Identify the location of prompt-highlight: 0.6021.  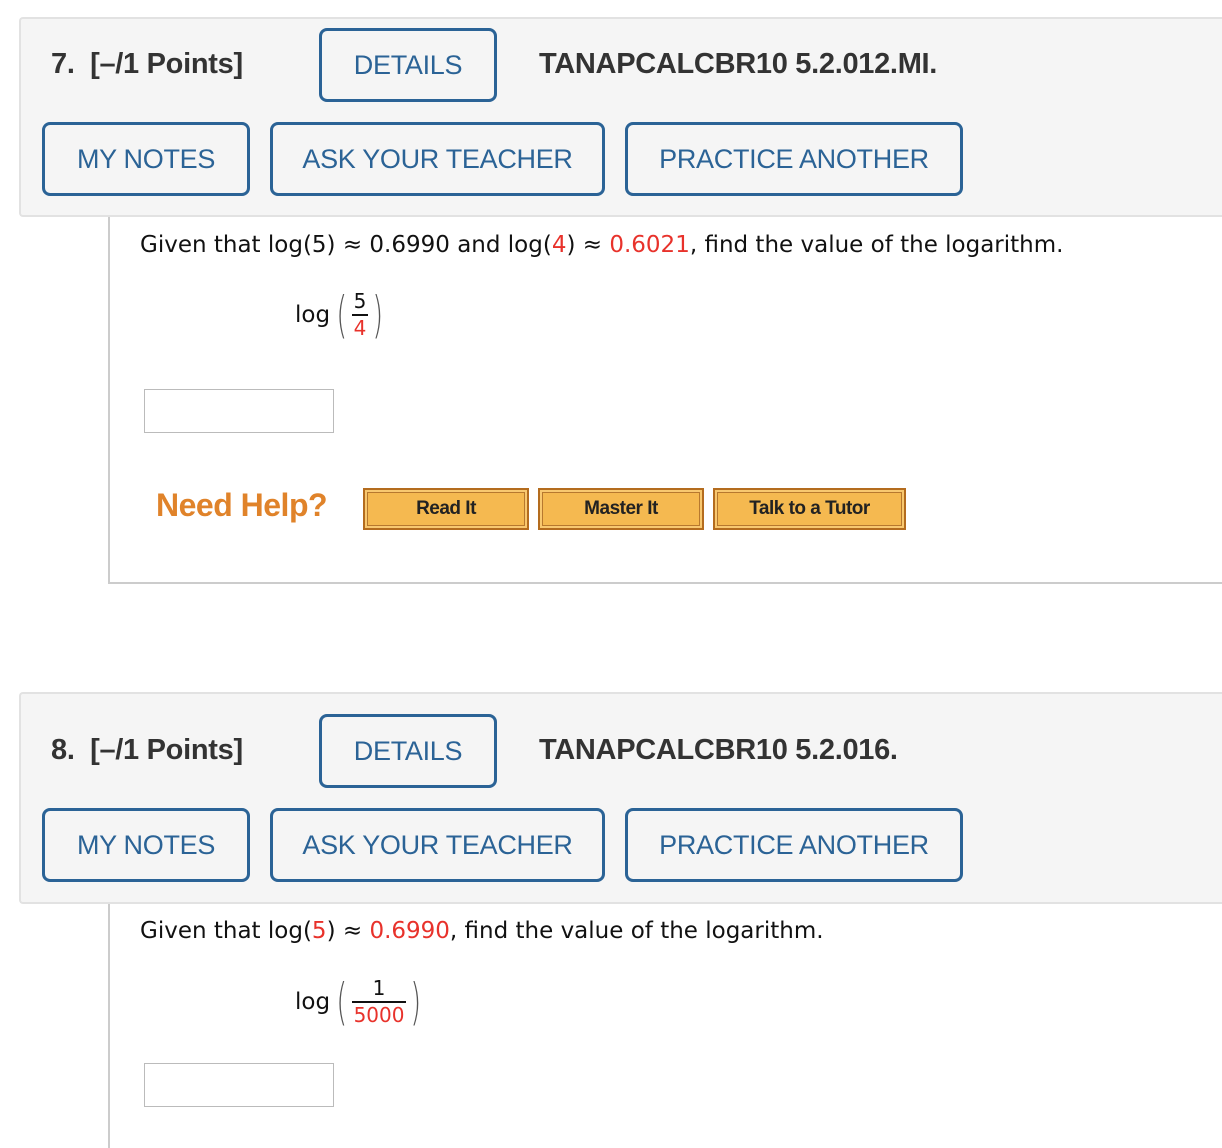
(649, 245).